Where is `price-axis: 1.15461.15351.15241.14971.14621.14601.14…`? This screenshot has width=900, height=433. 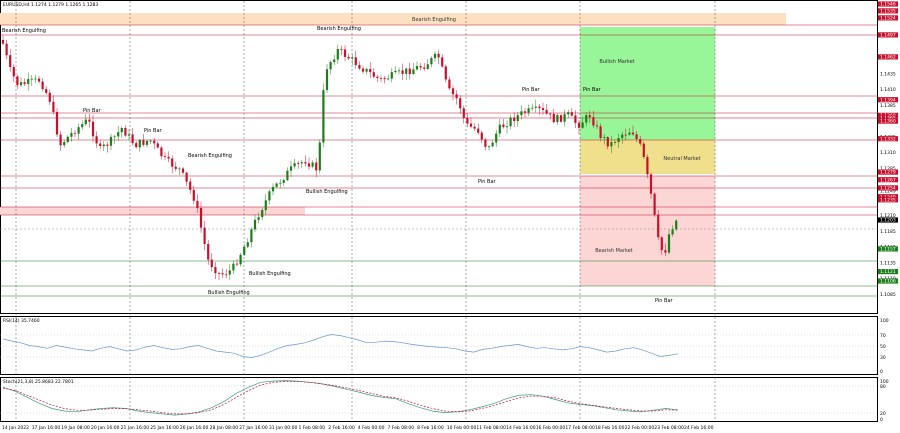
price-axis: 1.15461.15351.15241.14971.14621.14601.14… is located at coordinates (888, 150).